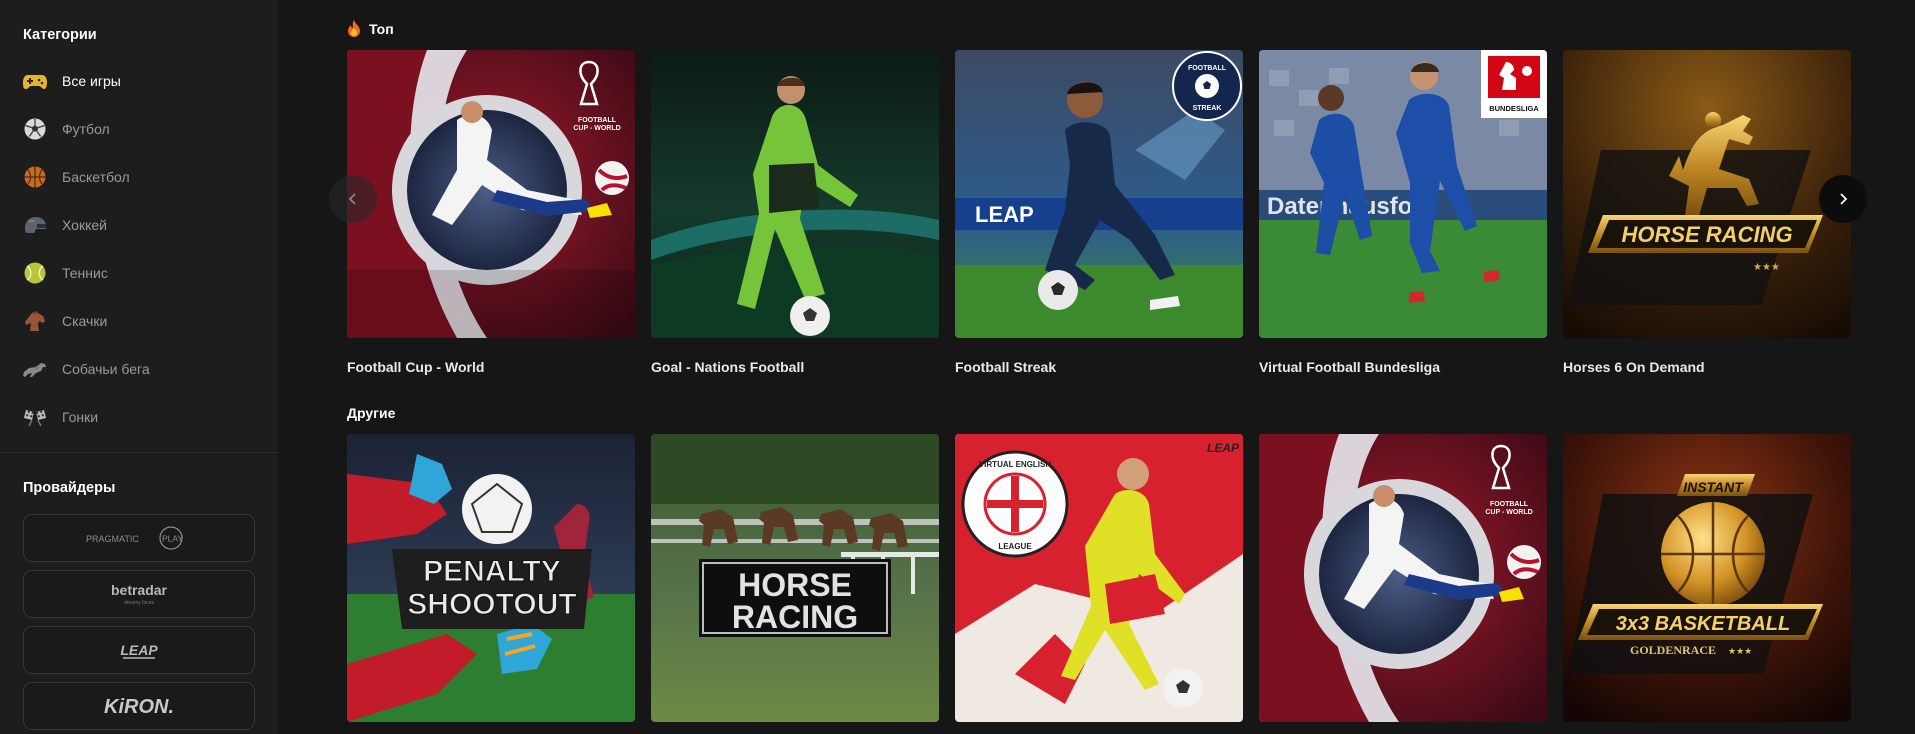 The image size is (1915, 734). What do you see at coordinates (1706, 234) in the screenshot?
I see `svg-text: HORSE RACING` at bounding box center [1706, 234].